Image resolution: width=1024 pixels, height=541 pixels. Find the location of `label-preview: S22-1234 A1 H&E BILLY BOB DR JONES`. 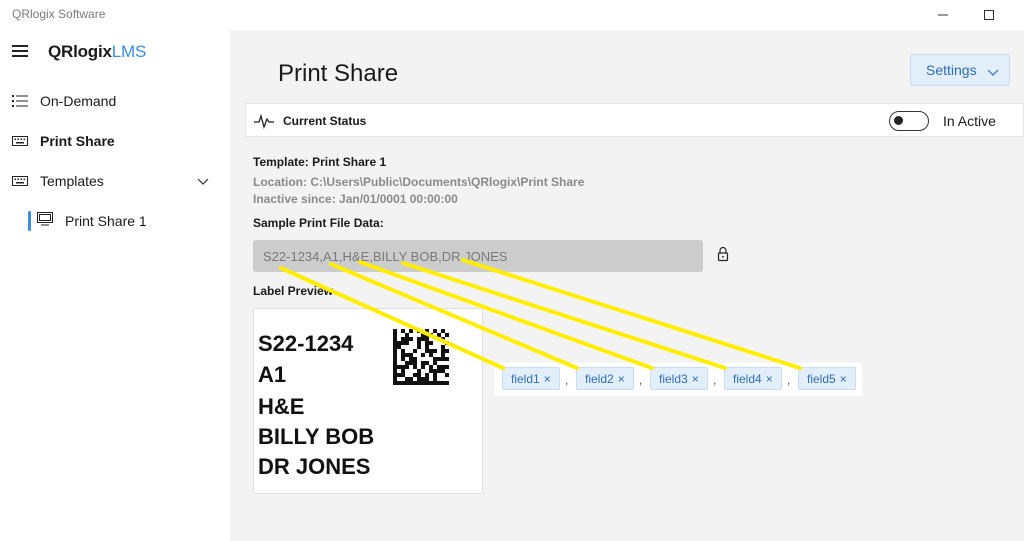

label-preview: S22-1234 A1 H&E BILLY BOB DR JONES is located at coordinates (368, 401).